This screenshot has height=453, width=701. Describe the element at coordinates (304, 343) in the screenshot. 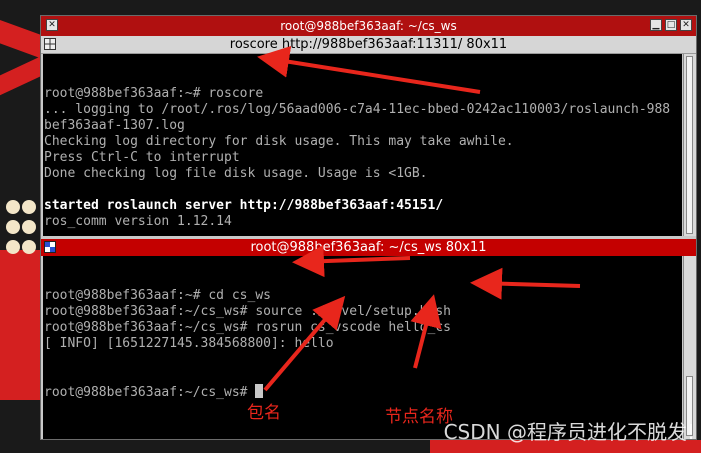

I see `arrow-package` at that location.